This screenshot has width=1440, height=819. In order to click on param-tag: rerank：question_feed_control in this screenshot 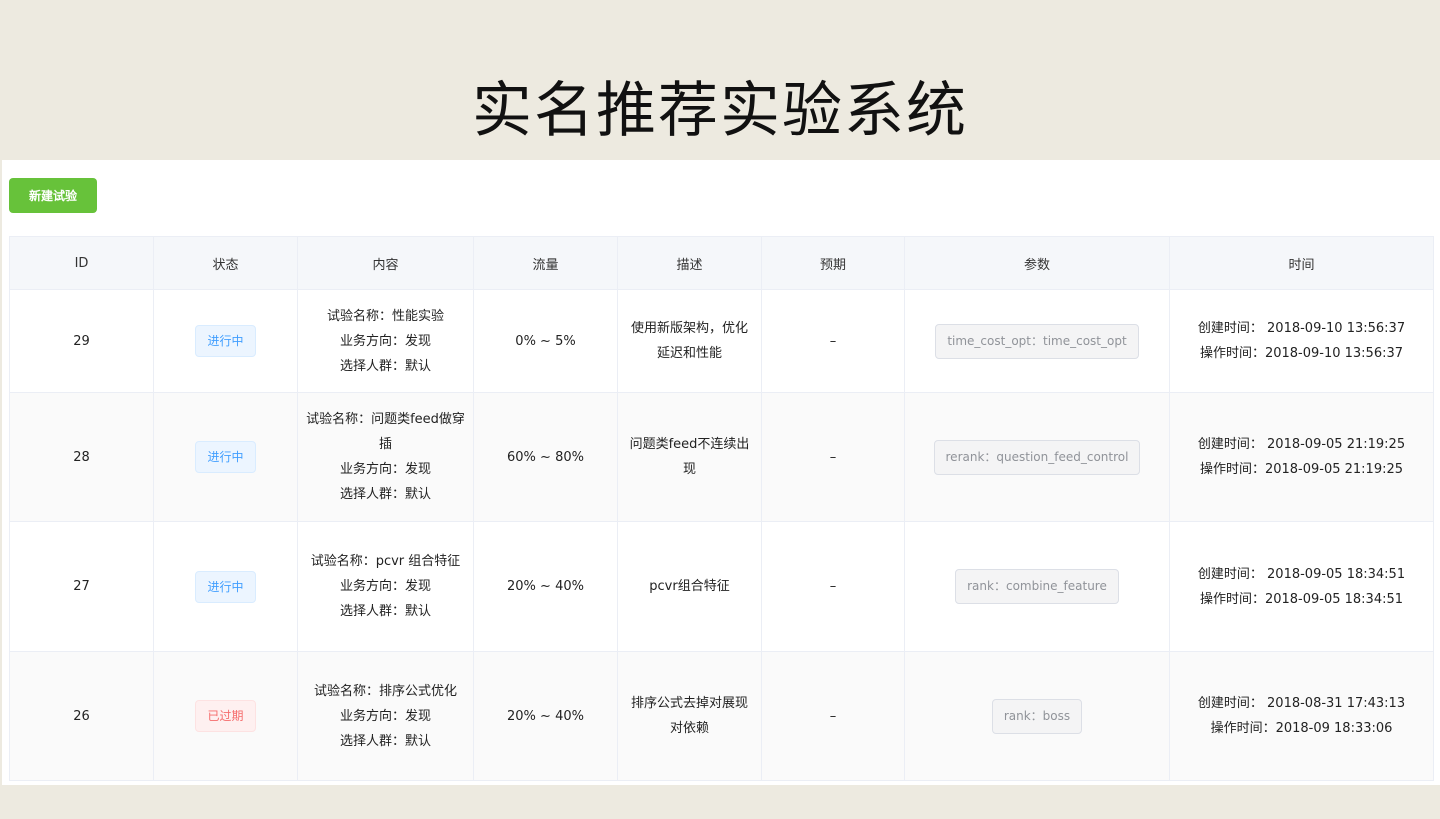, I will do `click(1037, 457)`.